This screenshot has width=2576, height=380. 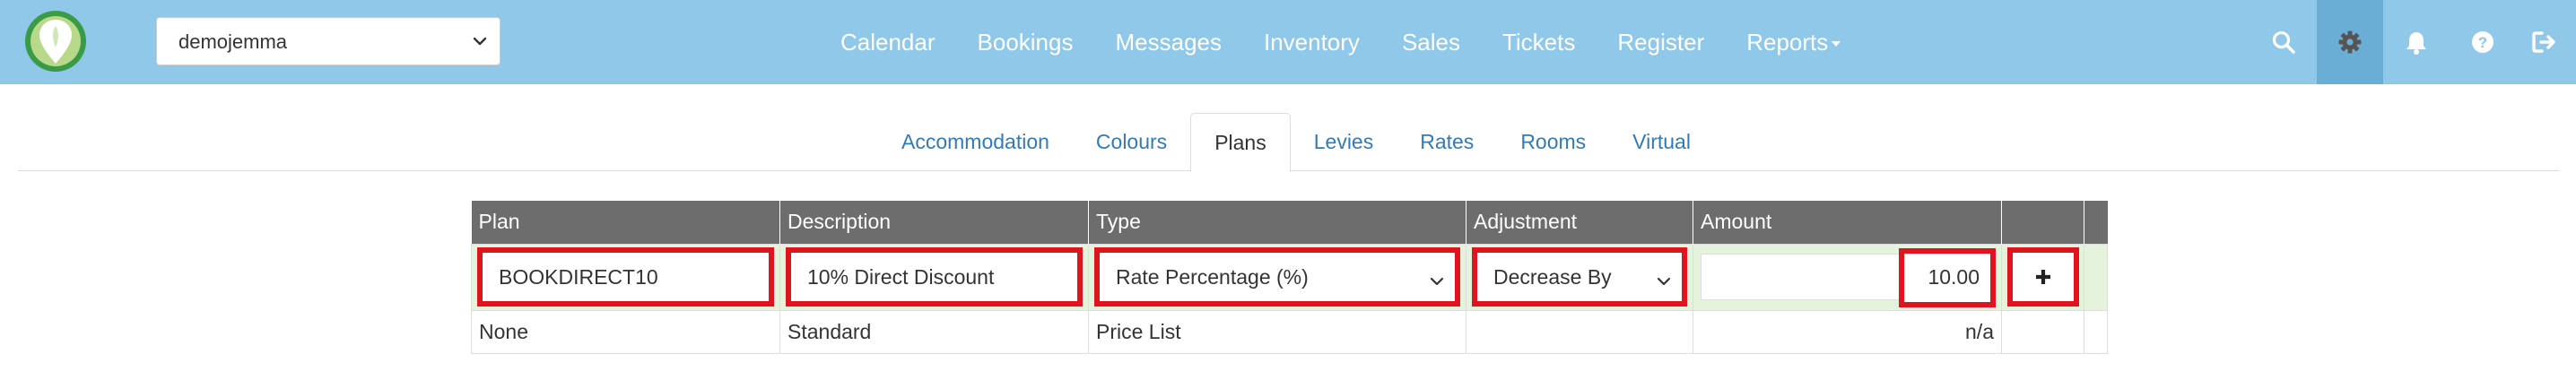 I want to click on row-description: Standard, so click(x=934, y=331).